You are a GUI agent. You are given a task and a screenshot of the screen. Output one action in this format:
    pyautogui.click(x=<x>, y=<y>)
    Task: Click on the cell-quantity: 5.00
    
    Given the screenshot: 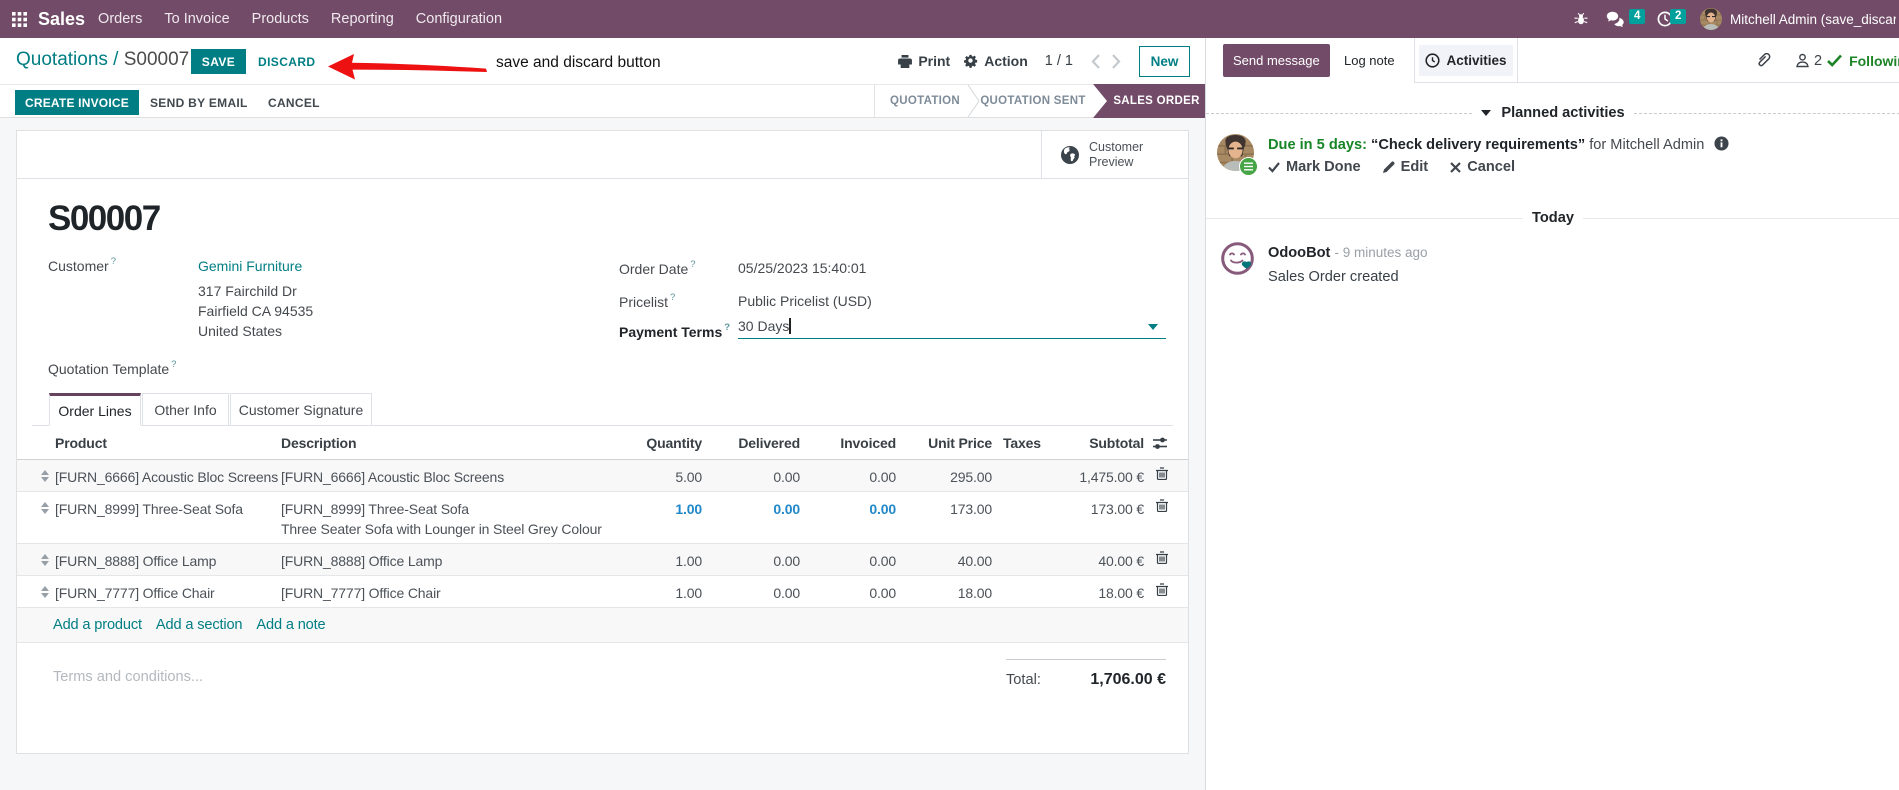 What is the action you would take?
    pyautogui.click(x=652, y=475)
    